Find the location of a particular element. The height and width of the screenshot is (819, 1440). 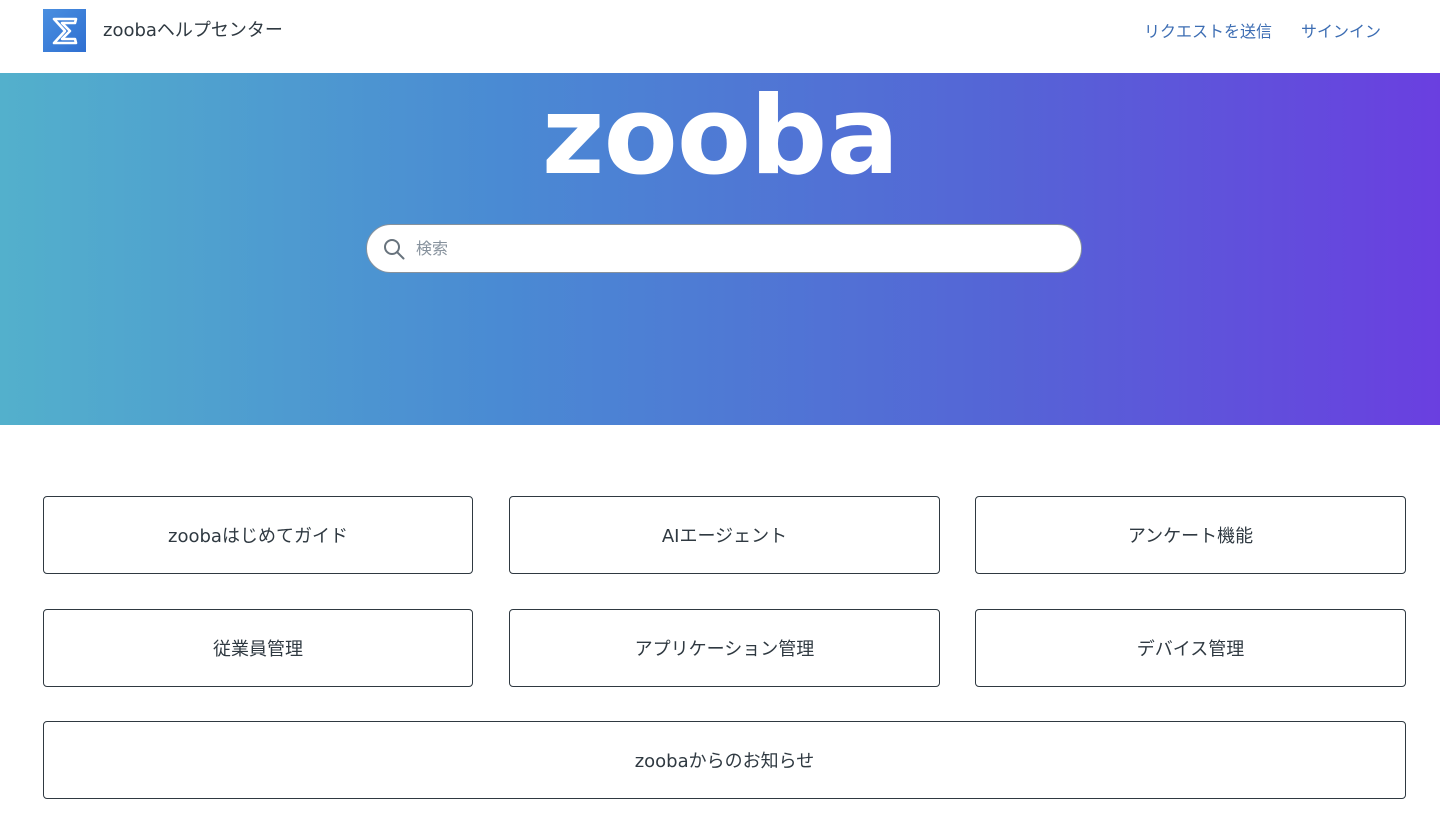

submit-request-link: リクエストを送信 is located at coordinates (1208, 32).